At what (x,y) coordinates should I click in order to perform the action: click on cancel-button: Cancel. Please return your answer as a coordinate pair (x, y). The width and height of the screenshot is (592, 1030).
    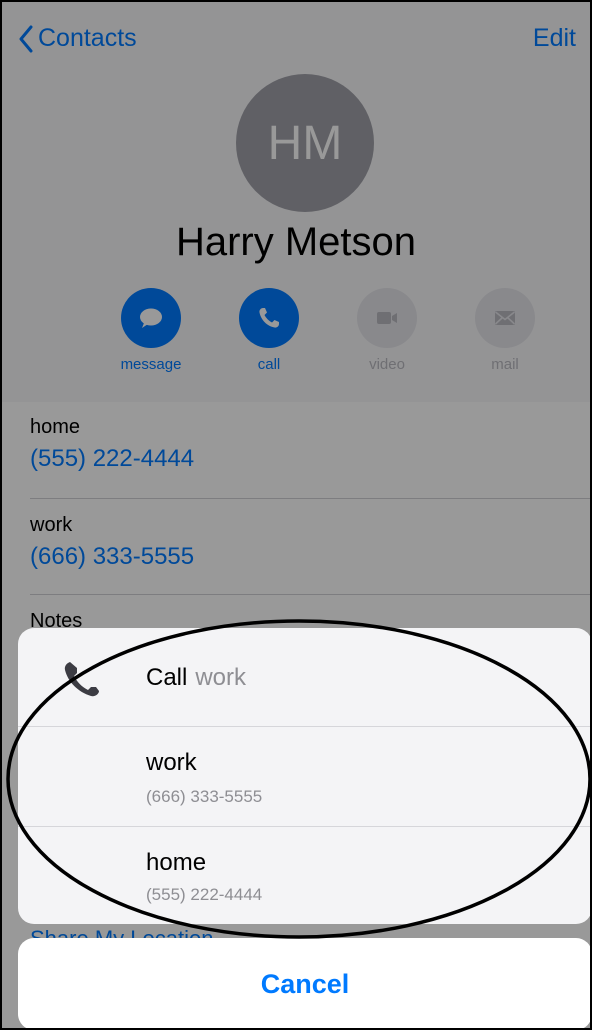
    Looking at the image, I should click on (304, 983).